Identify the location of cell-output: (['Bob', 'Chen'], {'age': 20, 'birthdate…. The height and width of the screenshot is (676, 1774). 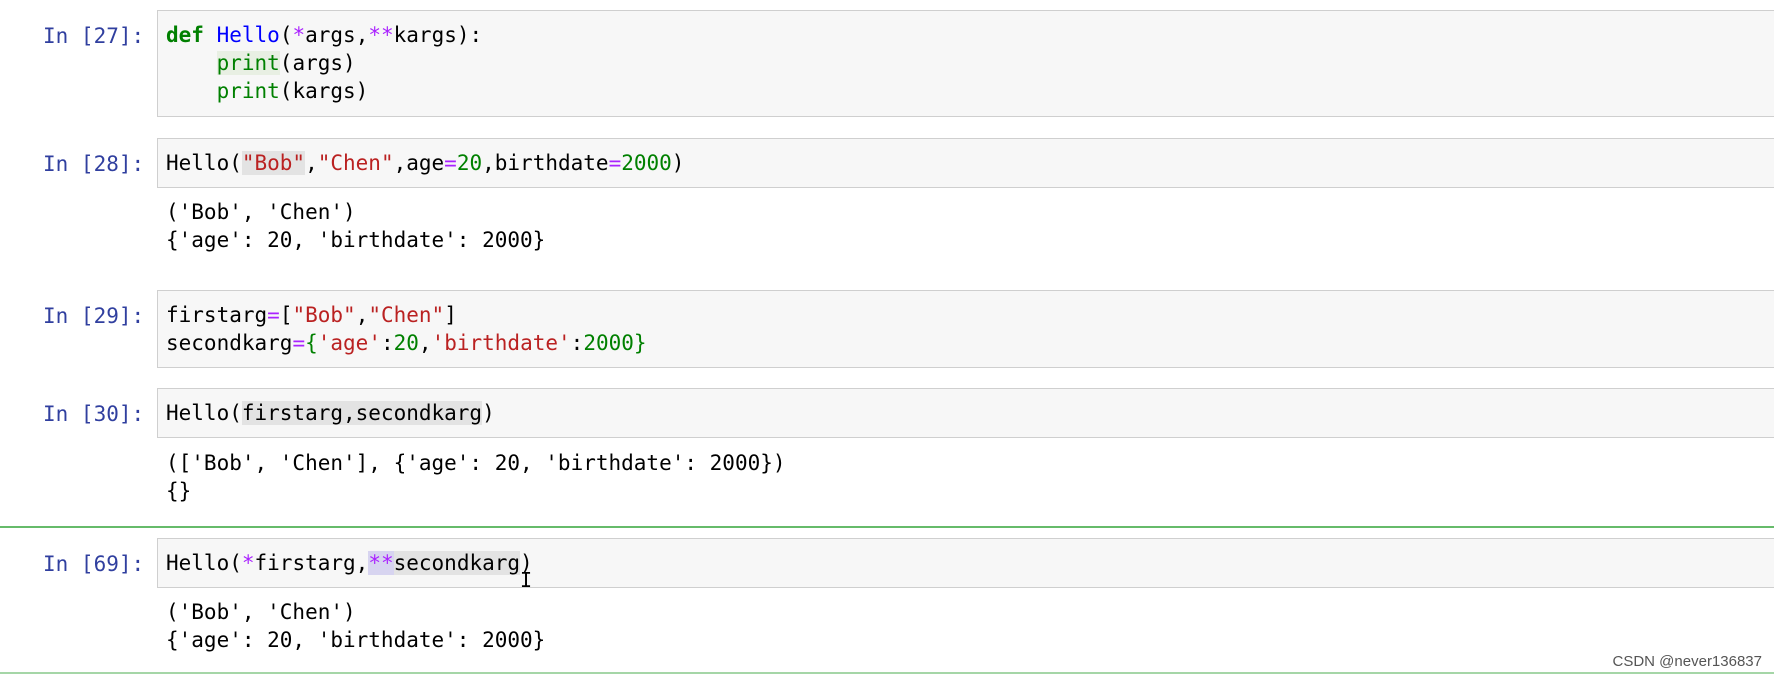
(476, 477).